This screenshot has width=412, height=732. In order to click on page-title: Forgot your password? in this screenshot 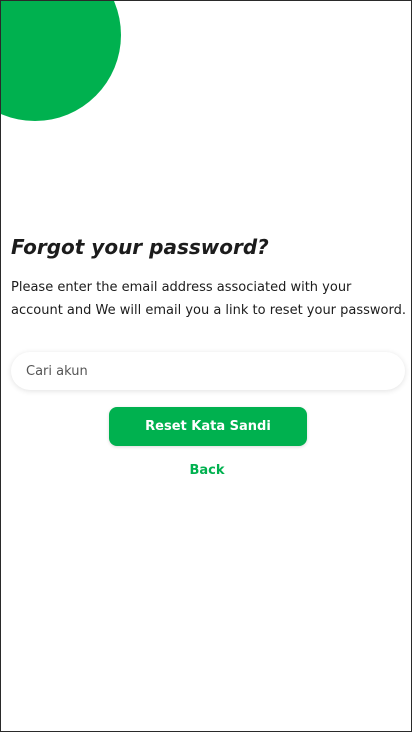, I will do `click(140, 247)`.